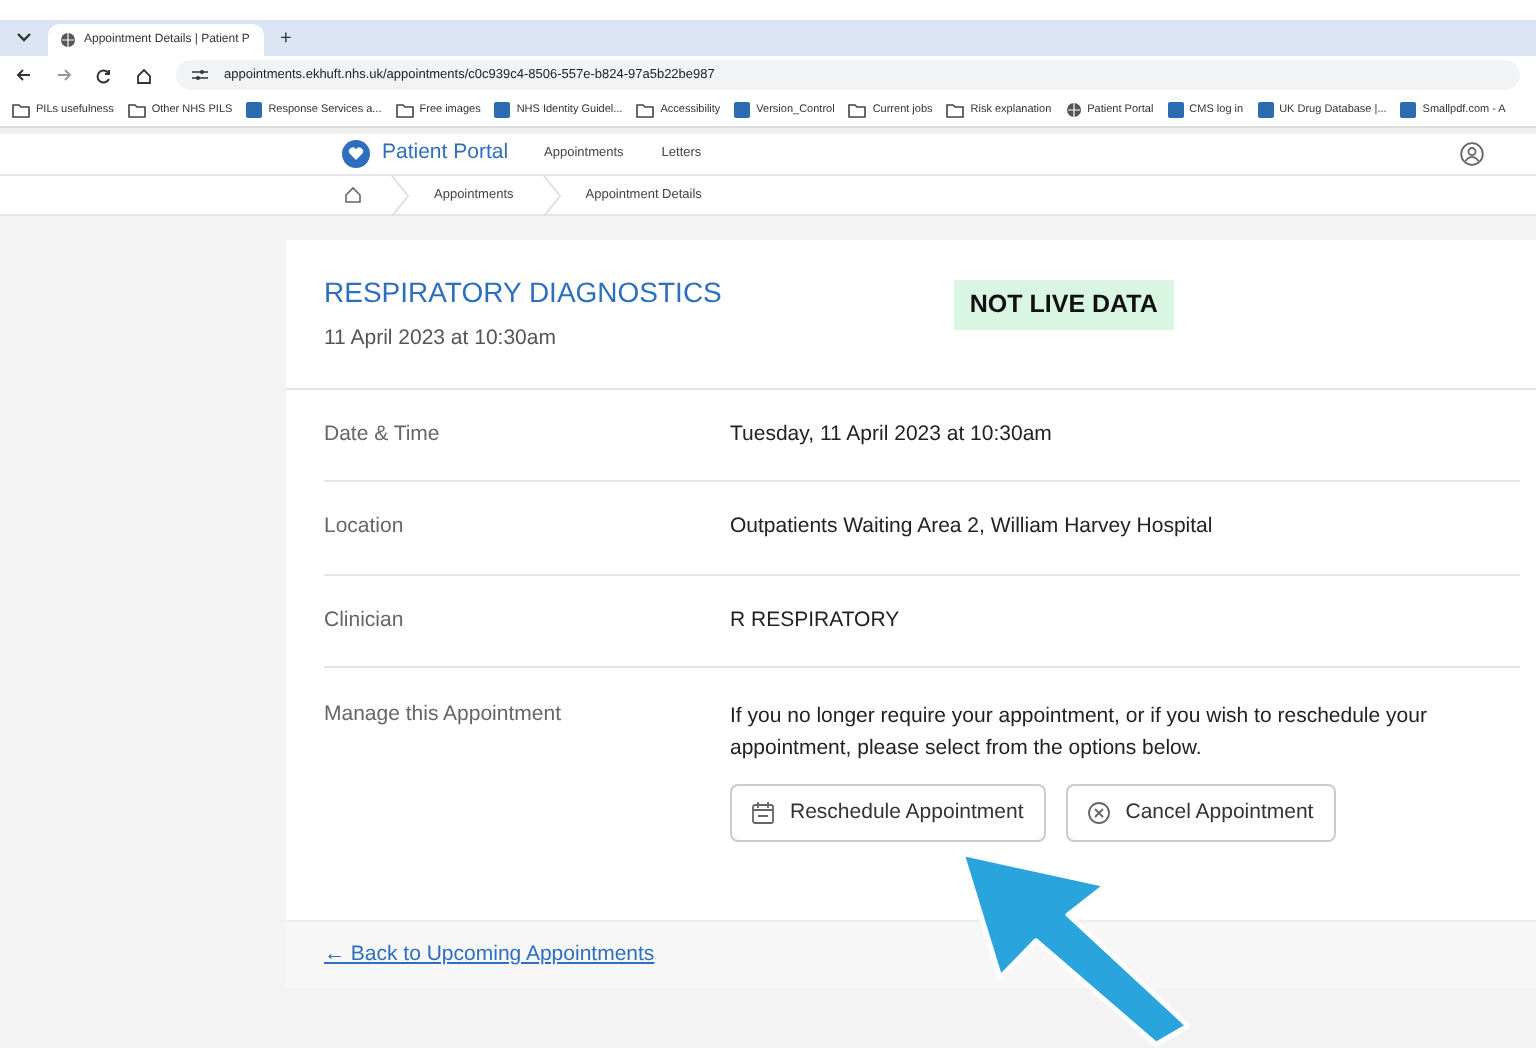 The height and width of the screenshot is (1048, 1536). I want to click on chevron-down-icon, so click(24, 38).